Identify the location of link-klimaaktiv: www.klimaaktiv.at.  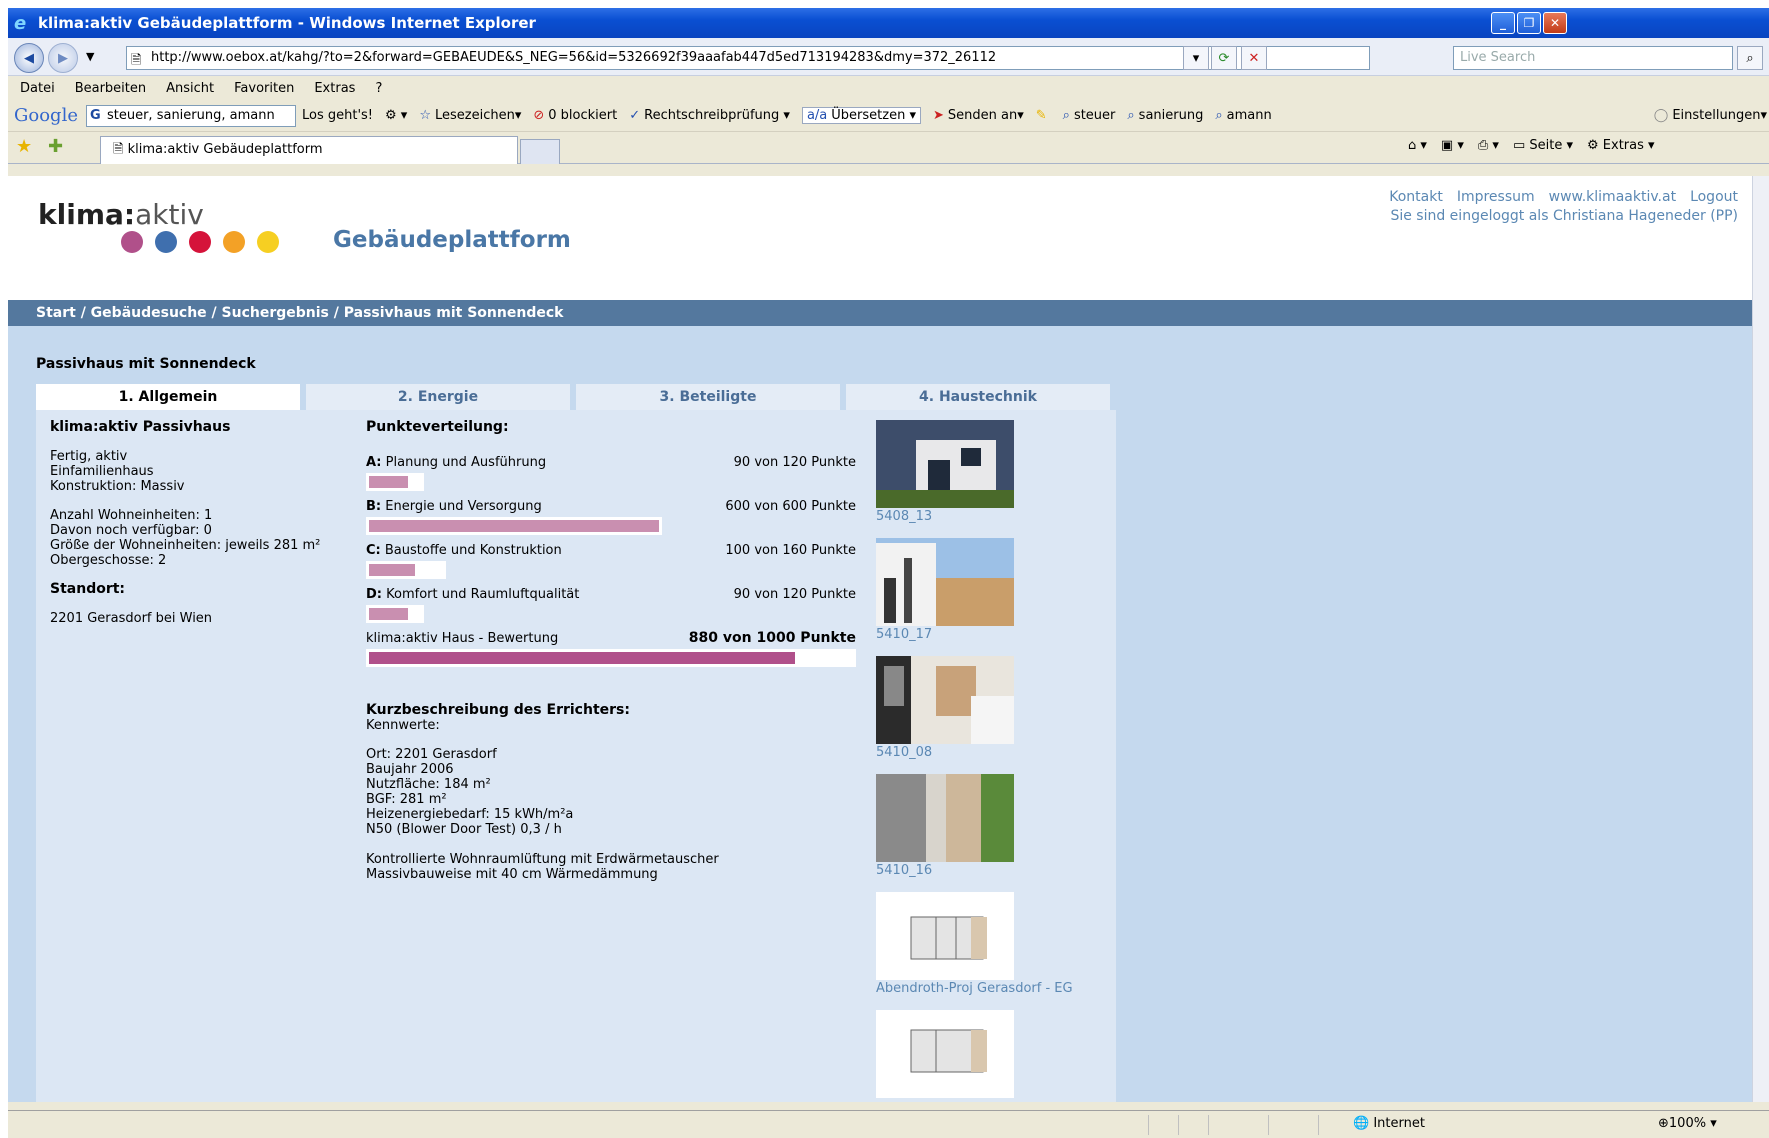
(1612, 197).